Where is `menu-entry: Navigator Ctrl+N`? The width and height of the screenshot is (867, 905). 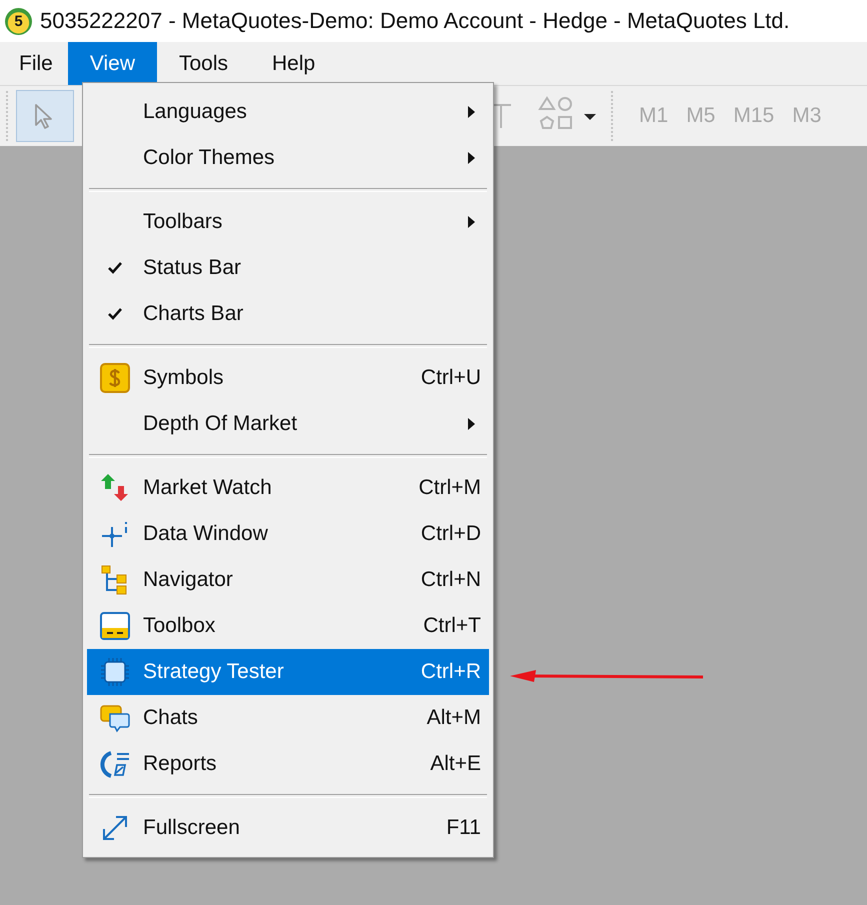
menu-entry: Navigator Ctrl+N is located at coordinates (288, 580).